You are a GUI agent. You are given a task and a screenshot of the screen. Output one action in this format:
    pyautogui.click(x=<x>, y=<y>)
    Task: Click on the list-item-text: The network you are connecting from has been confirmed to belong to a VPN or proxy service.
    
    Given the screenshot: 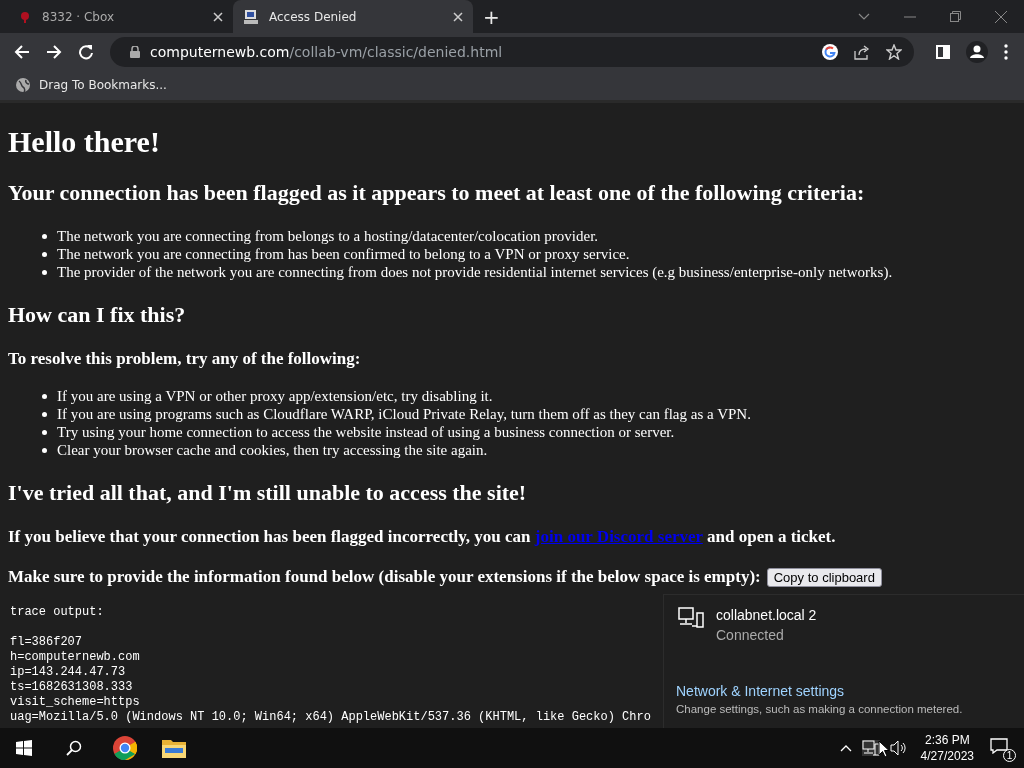 What is the action you would take?
    pyautogui.click(x=343, y=254)
    